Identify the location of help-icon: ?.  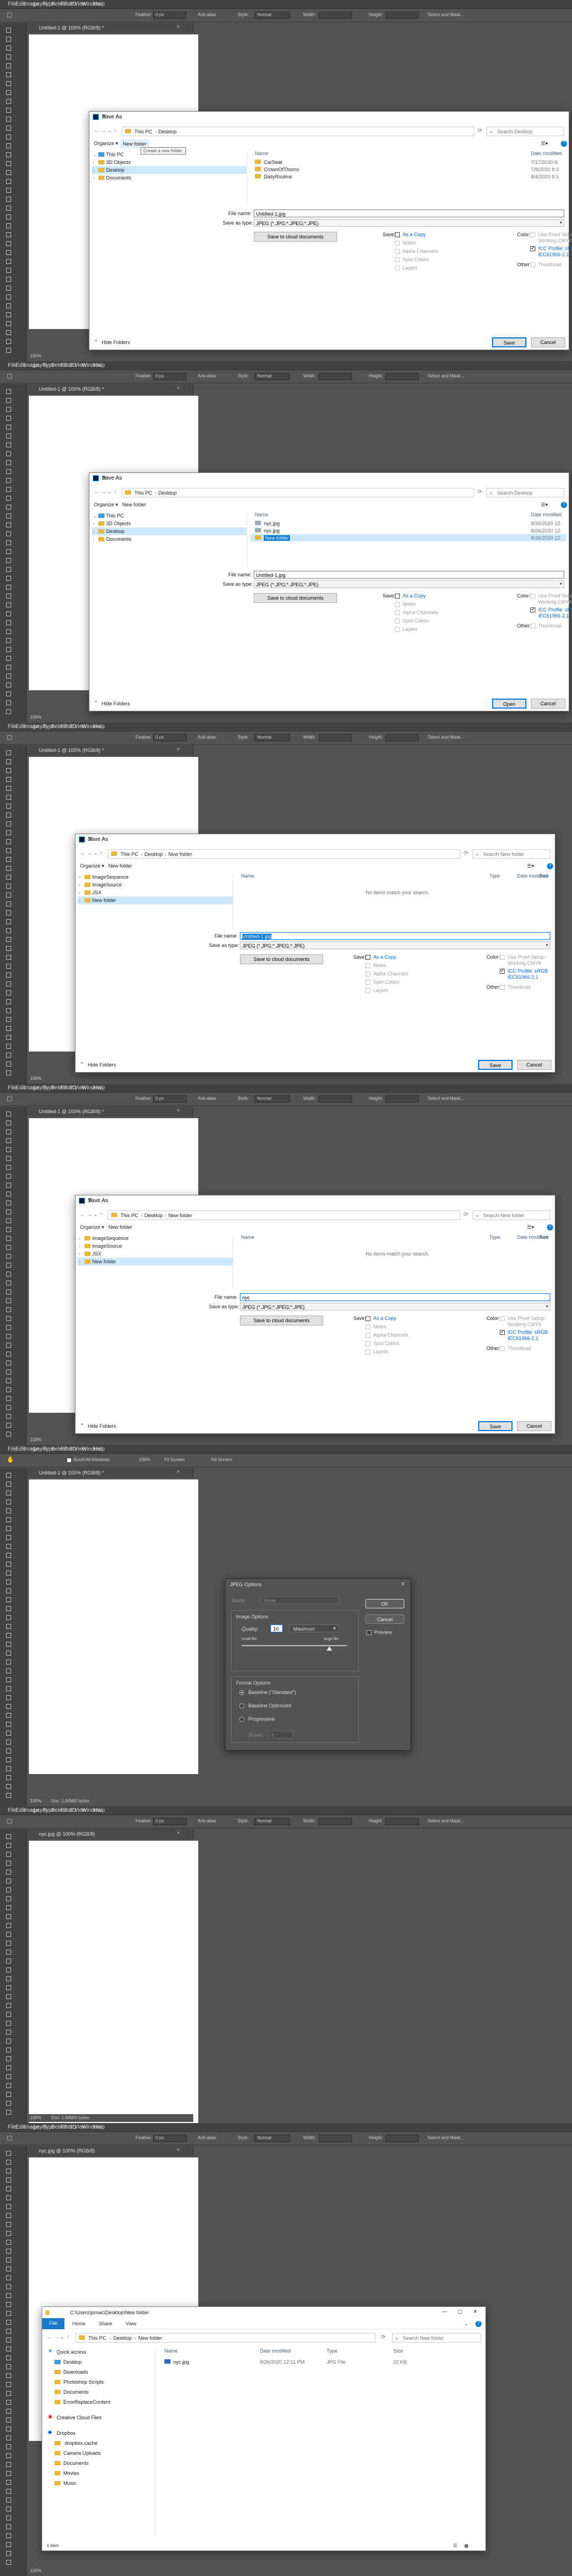
(564, 144).